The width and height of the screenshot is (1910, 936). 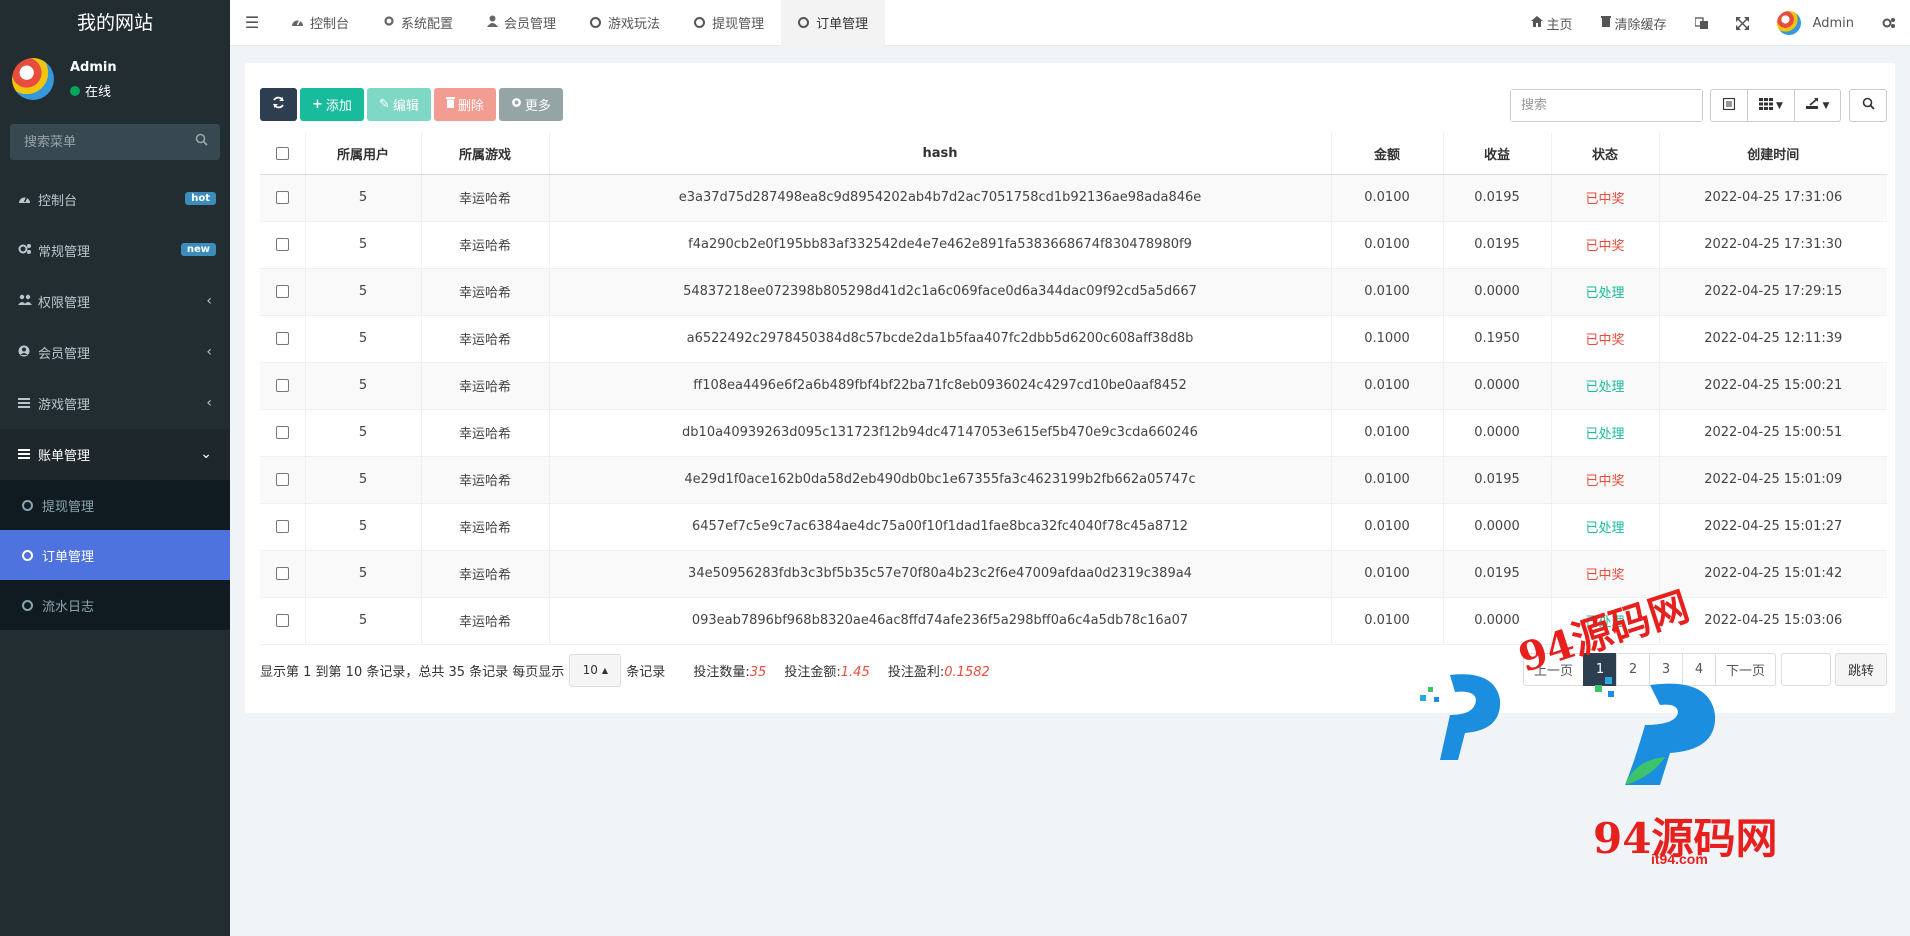 I want to click on column-header: 状态, so click(x=1604, y=154).